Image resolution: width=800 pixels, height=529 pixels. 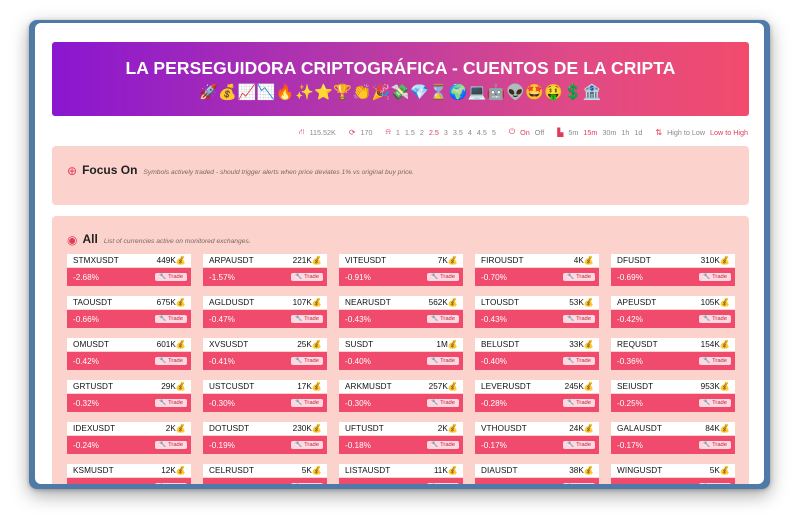 I want to click on card-change: -0.47%, so click(x=222, y=319).